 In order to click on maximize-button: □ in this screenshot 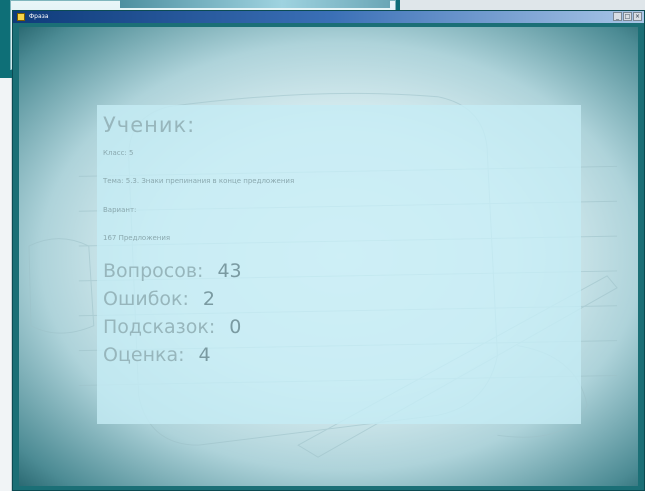, I will do `click(627, 16)`.